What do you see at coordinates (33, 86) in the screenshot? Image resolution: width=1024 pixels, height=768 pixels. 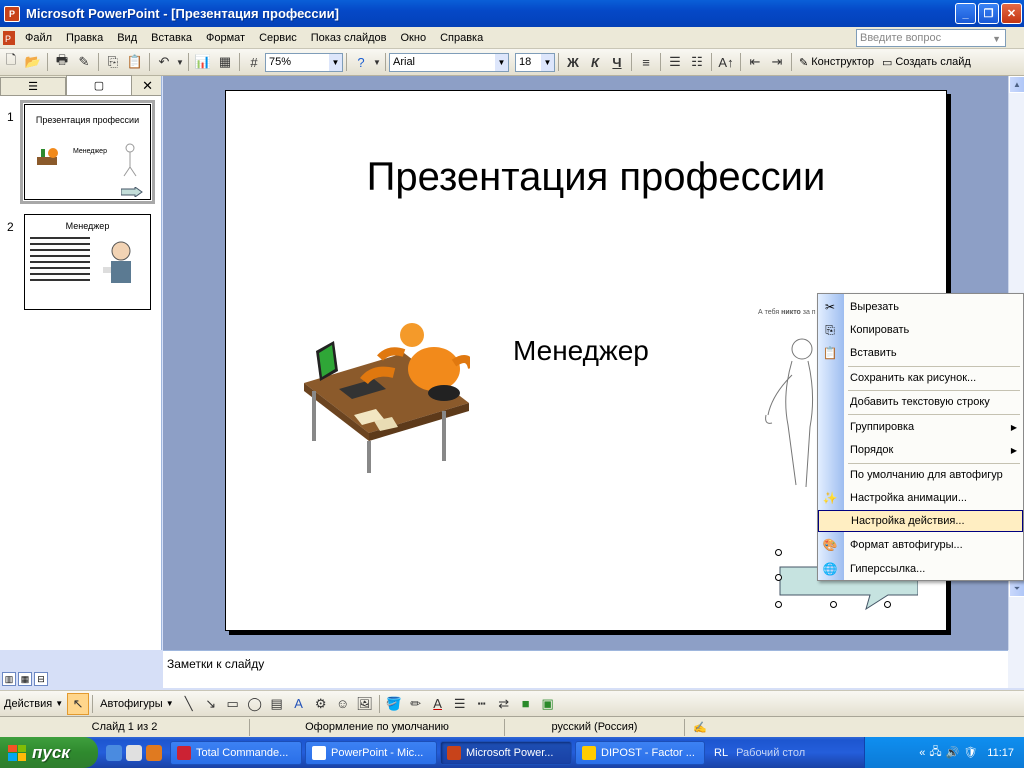 I see `tab-outline: ☰` at bounding box center [33, 86].